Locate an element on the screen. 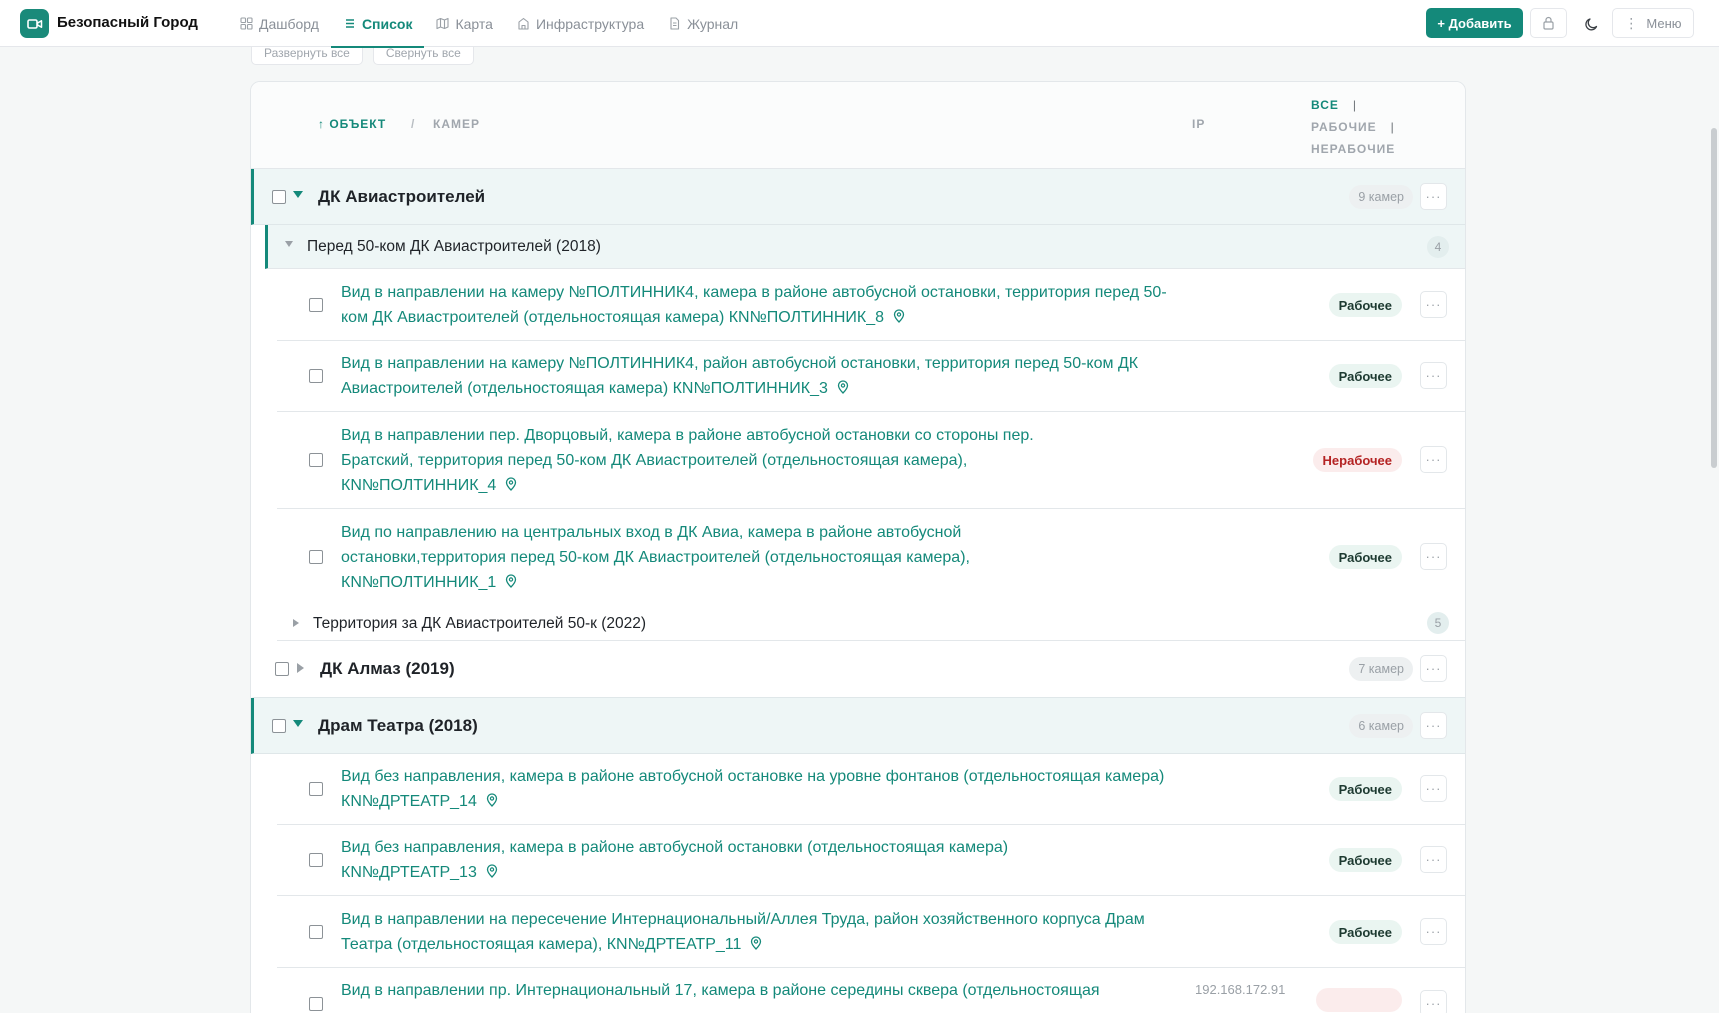 Image resolution: width=1719 pixels, height=1013 pixels. kebab-icon: ⋮ is located at coordinates (1631, 23).